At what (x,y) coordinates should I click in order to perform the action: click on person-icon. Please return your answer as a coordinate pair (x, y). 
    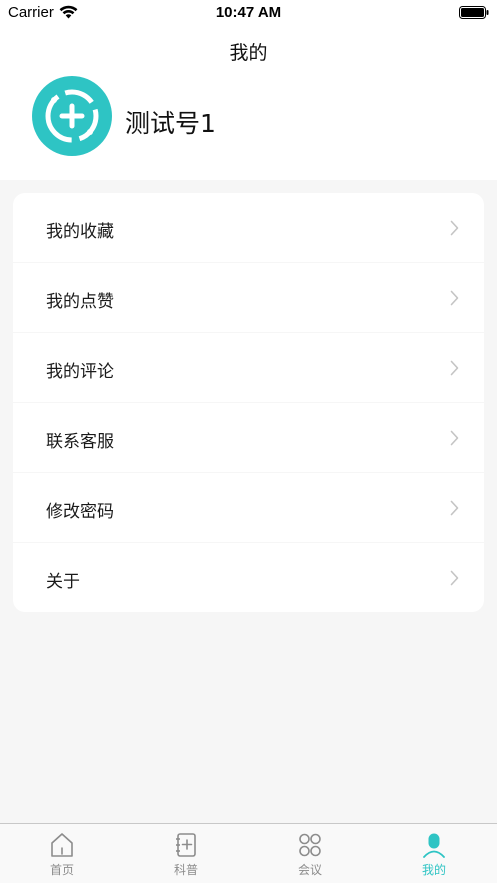
    Looking at the image, I should click on (434, 845).